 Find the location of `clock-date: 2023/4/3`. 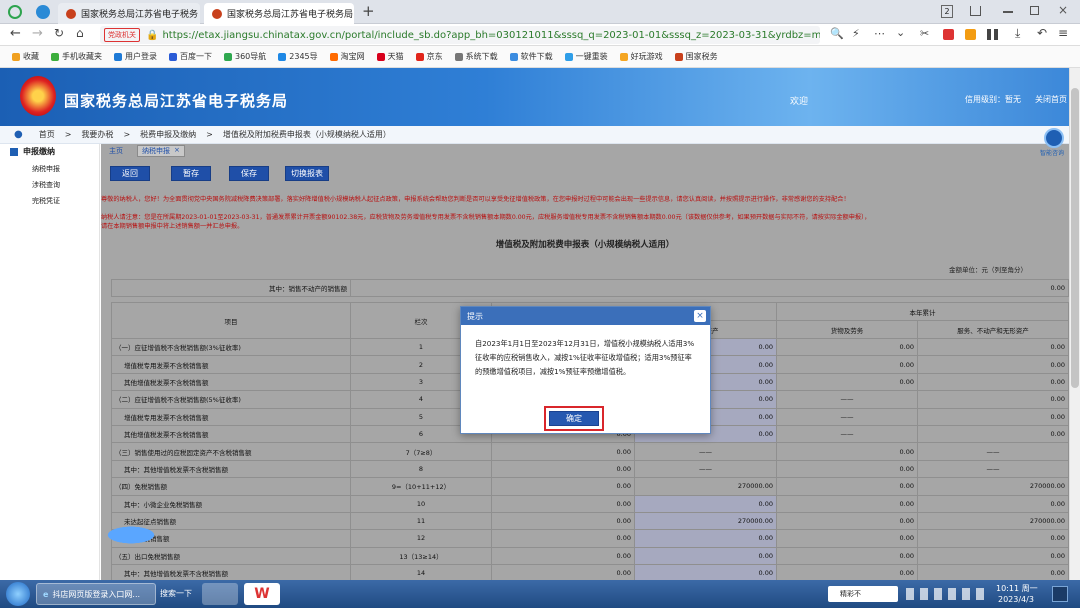

clock-date: 2023/4/3 is located at coordinates (1016, 599).